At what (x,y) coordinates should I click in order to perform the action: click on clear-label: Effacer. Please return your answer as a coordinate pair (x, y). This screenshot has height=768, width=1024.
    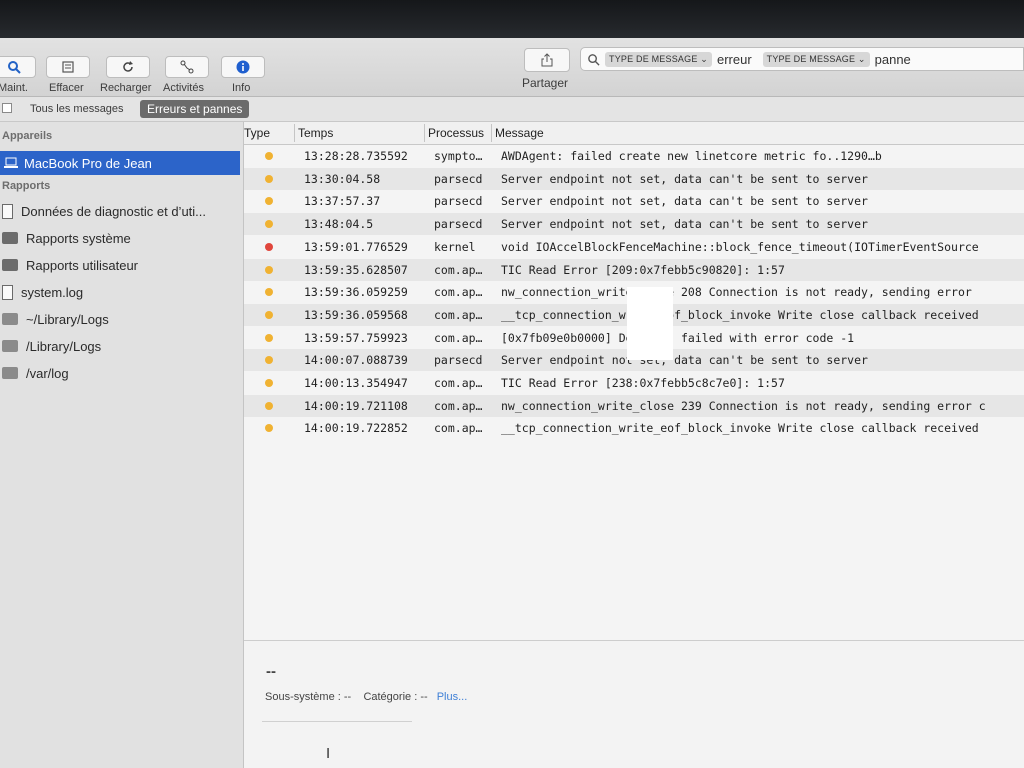
    Looking at the image, I should click on (66, 88).